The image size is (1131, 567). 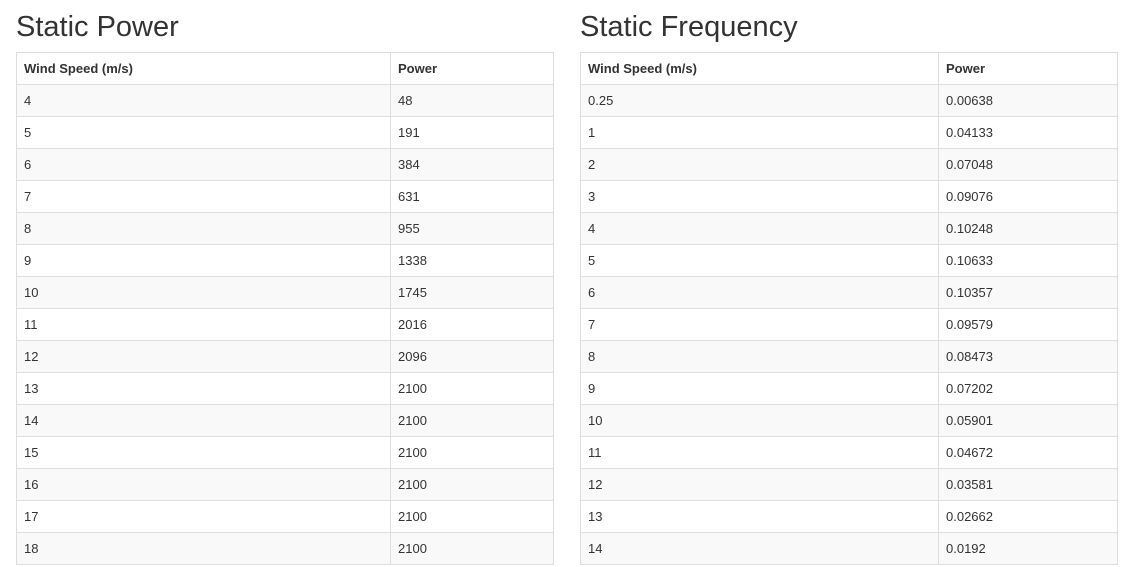 What do you see at coordinates (203, 452) in the screenshot?
I see `wind-speed-cell: 15` at bounding box center [203, 452].